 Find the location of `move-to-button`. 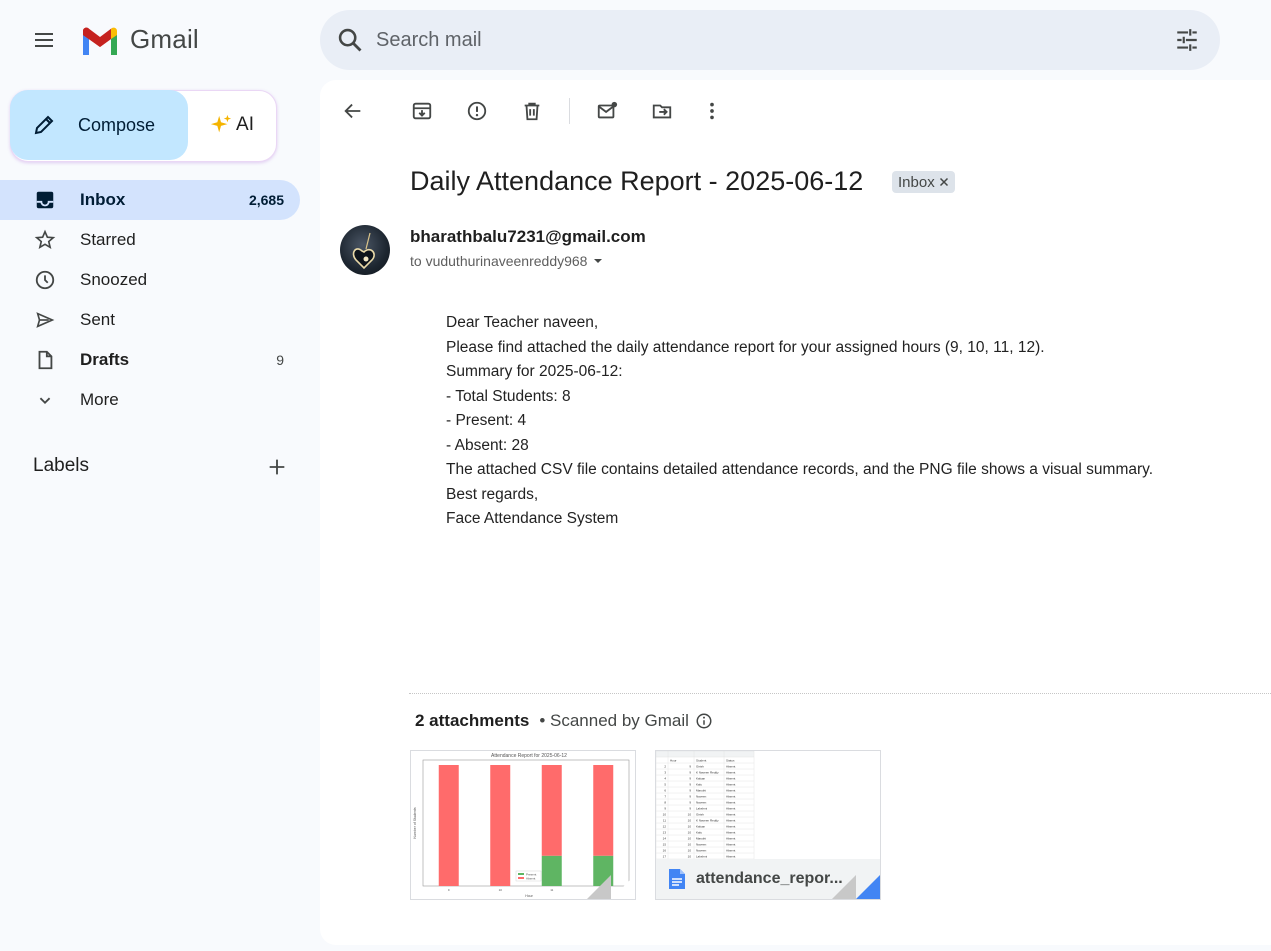

move-to-button is located at coordinates (662, 111).